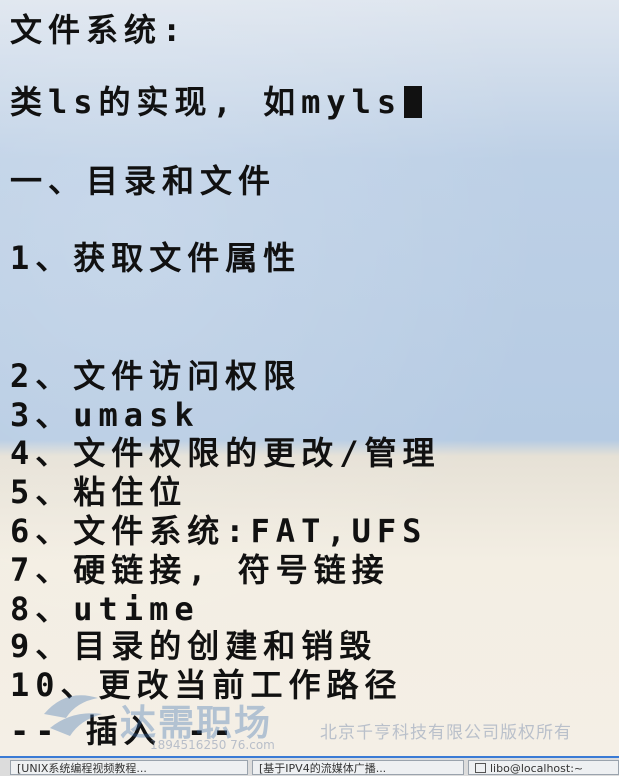  Describe the element at coordinates (99, 492) in the screenshot. I see `editor-line-8: 5、粘住位` at that location.